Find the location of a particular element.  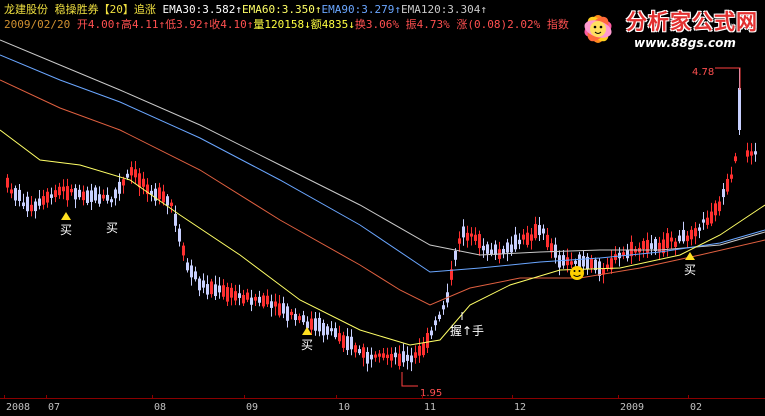

axis-label: 11 is located at coordinates (430, 407).